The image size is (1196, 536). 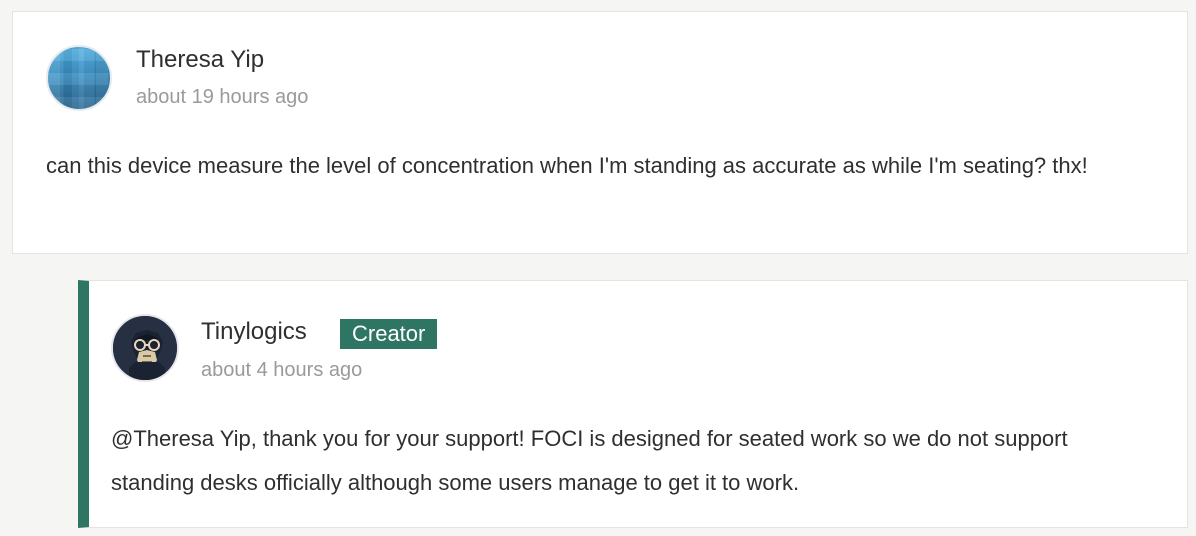 What do you see at coordinates (389, 334) in the screenshot?
I see `creator-badge: Creator` at bounding box center [389, 334].